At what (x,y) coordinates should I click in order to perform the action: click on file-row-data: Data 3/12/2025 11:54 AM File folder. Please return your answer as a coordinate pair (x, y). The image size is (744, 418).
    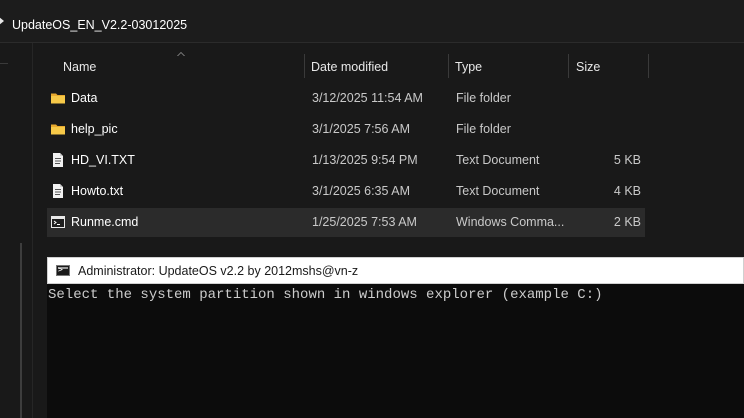
    Looking at the image, I should click on (346, 98).